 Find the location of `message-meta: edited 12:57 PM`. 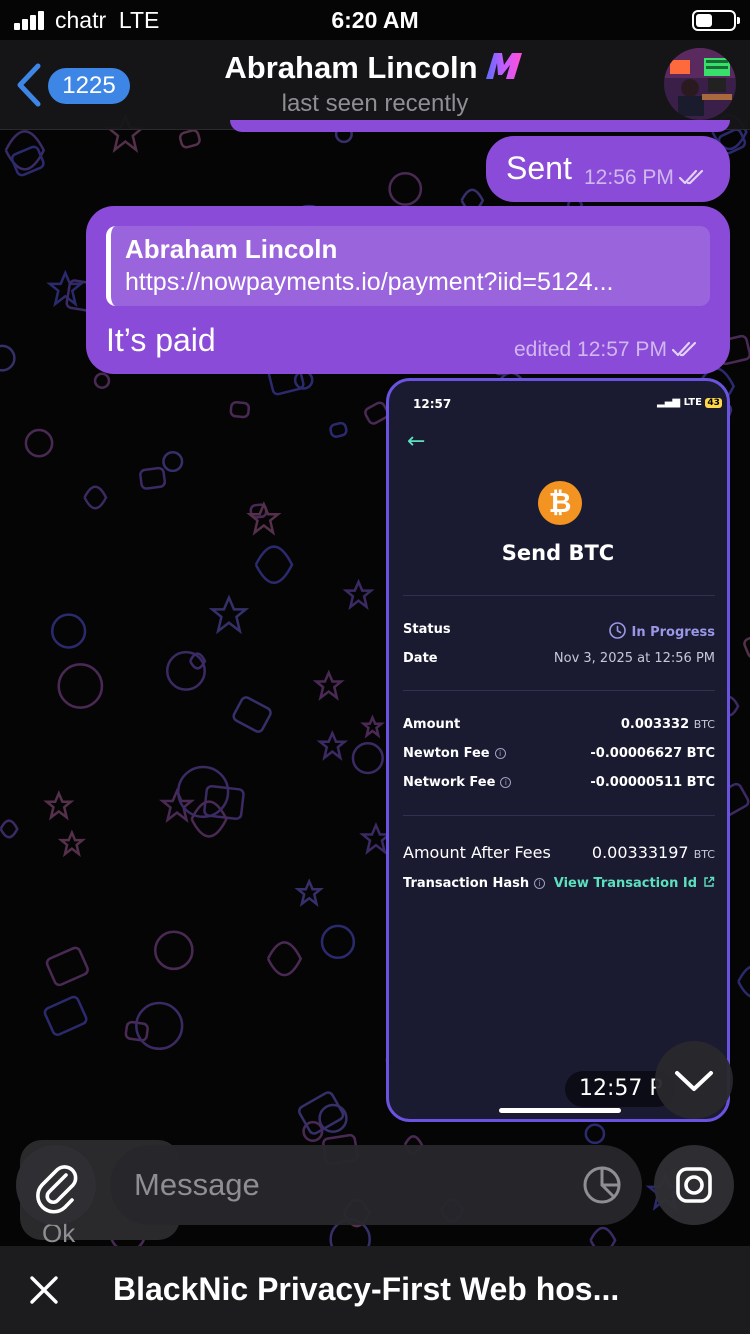

message-meta: edited 12:57 PM is located at coordinates (606, 350).